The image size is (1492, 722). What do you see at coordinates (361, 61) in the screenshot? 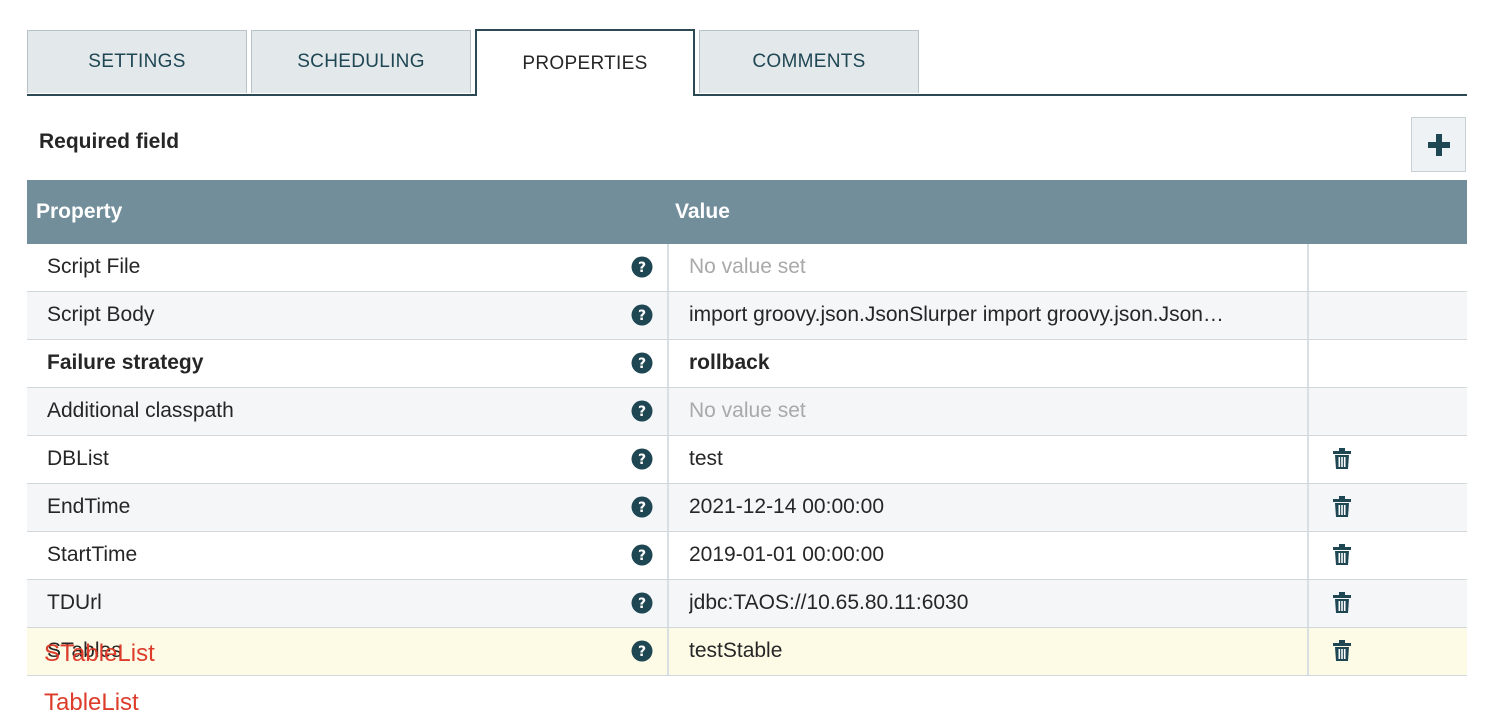
I see `tab-scheduling: SCHEDULING` at bounding box center [361, 61].